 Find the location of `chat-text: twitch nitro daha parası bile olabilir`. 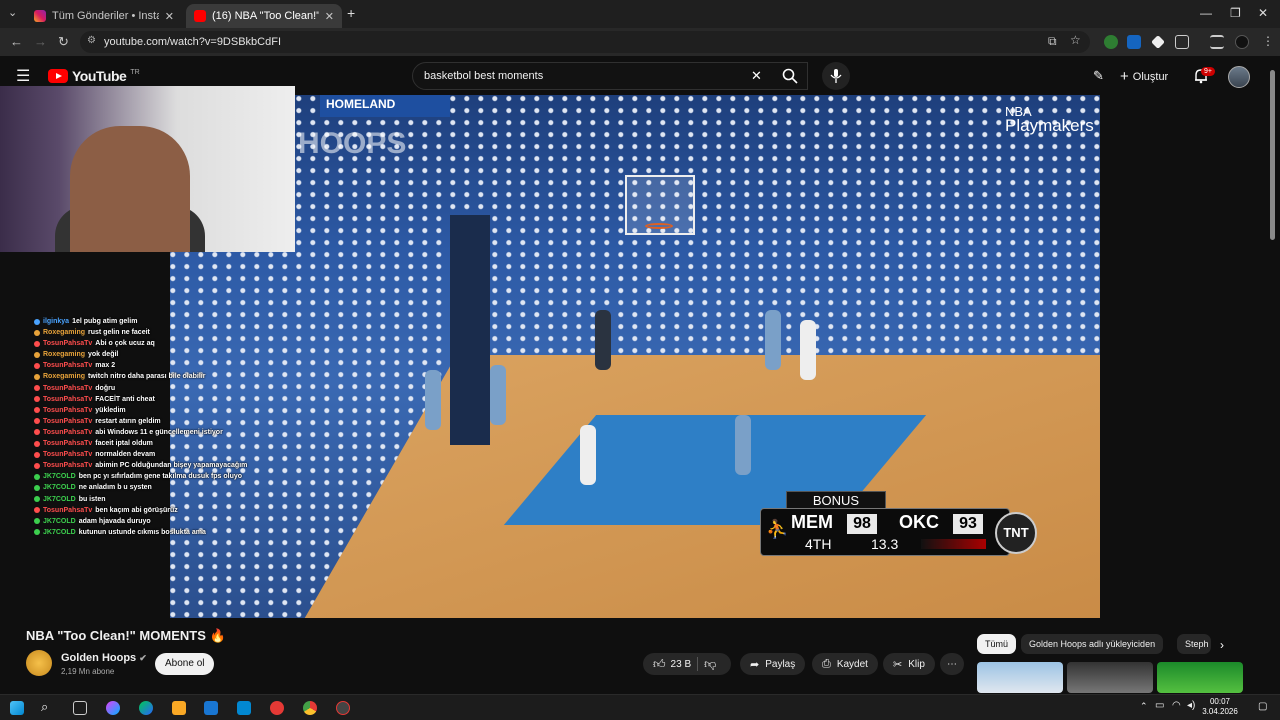

chat-text: twitch nitro daha parası bile olabilir is located at coordinates (147, 377).